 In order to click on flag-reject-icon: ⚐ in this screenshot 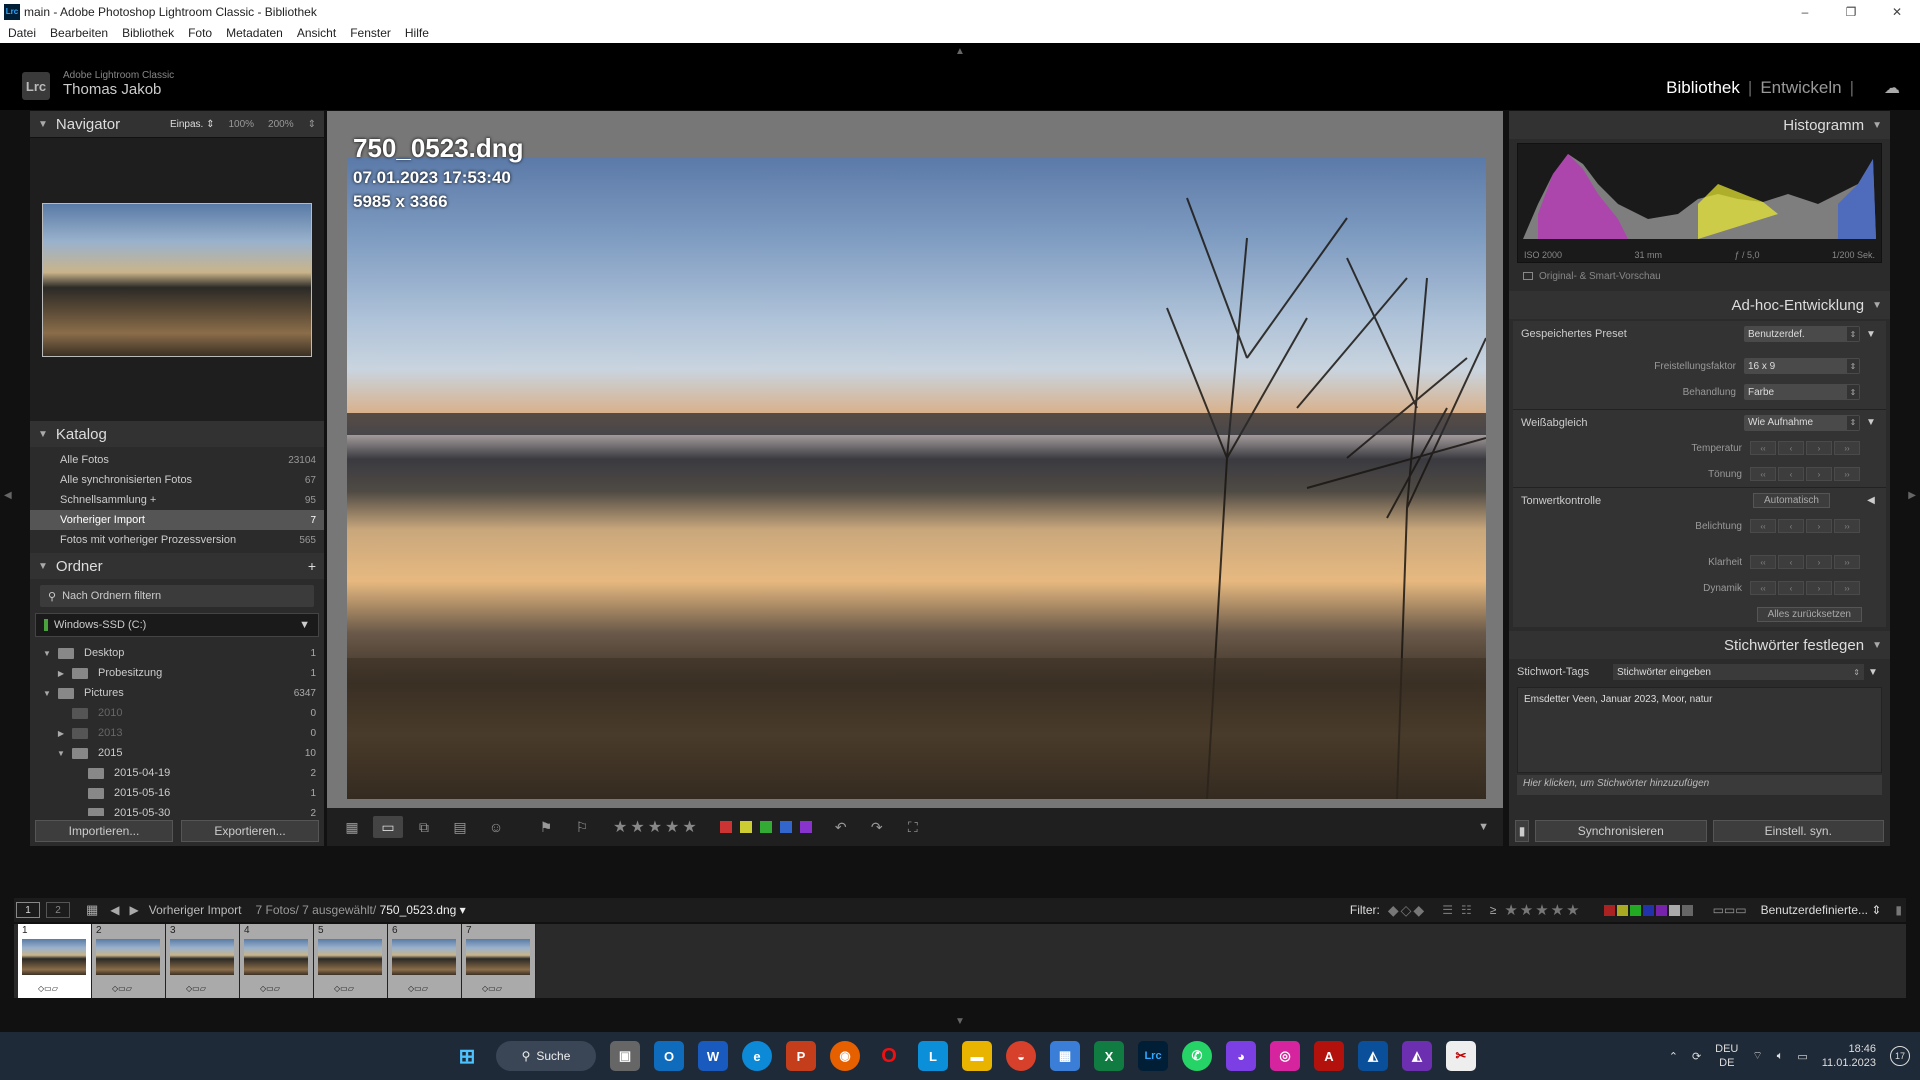, I will do `click(582, 827)`.